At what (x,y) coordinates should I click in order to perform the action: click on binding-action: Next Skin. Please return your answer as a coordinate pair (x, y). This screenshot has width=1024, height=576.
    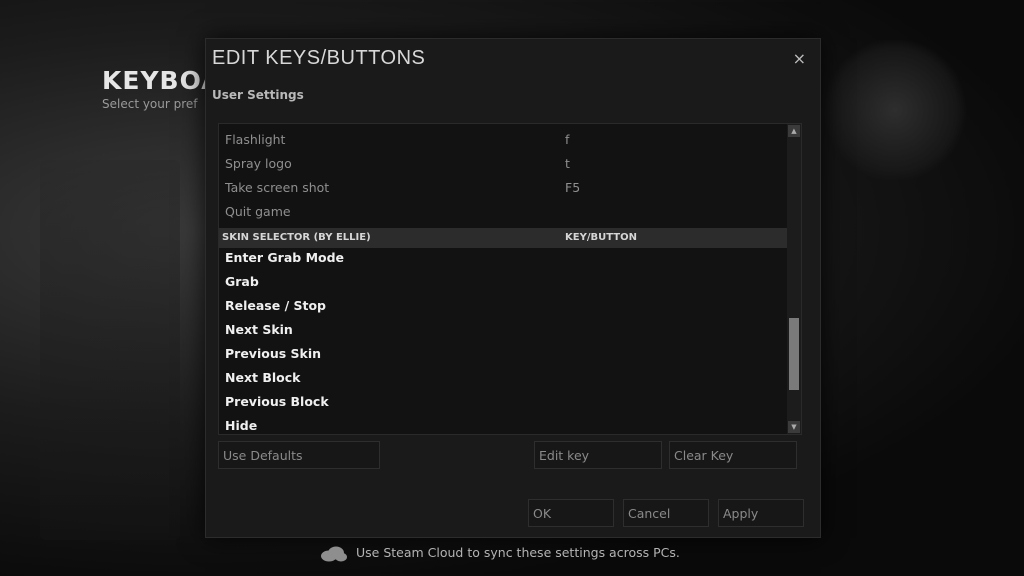
    Looking at the image, I should click on (259, 329).